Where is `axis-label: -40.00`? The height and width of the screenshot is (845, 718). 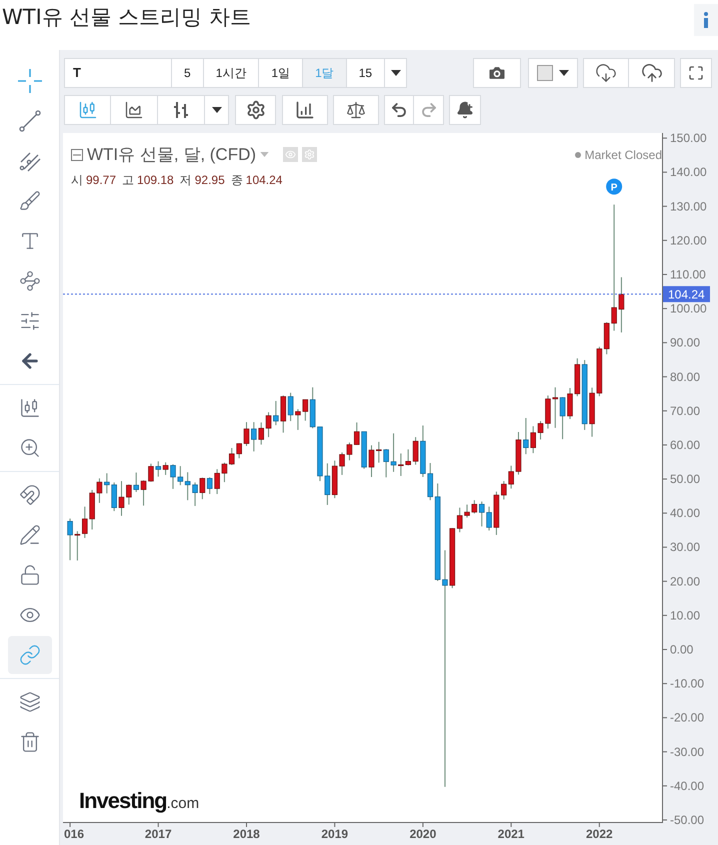 axis-label: -40.00 is located at coordinates (687, 785).